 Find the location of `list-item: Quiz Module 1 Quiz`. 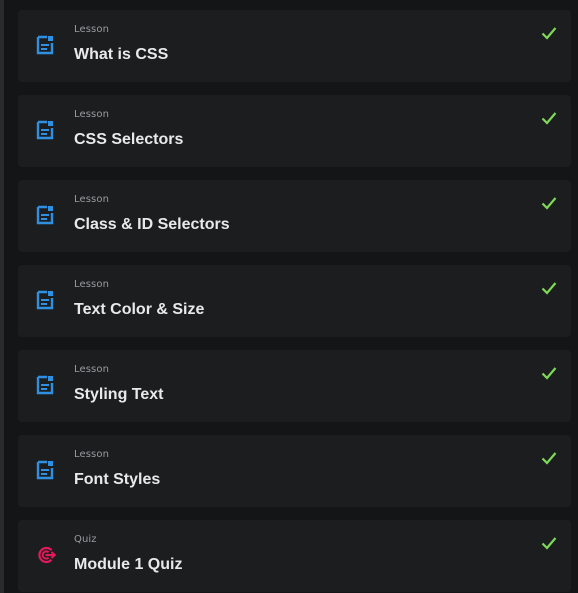

list-item: Quiz Module 1 Quiz is located at coordinates (294, 556).